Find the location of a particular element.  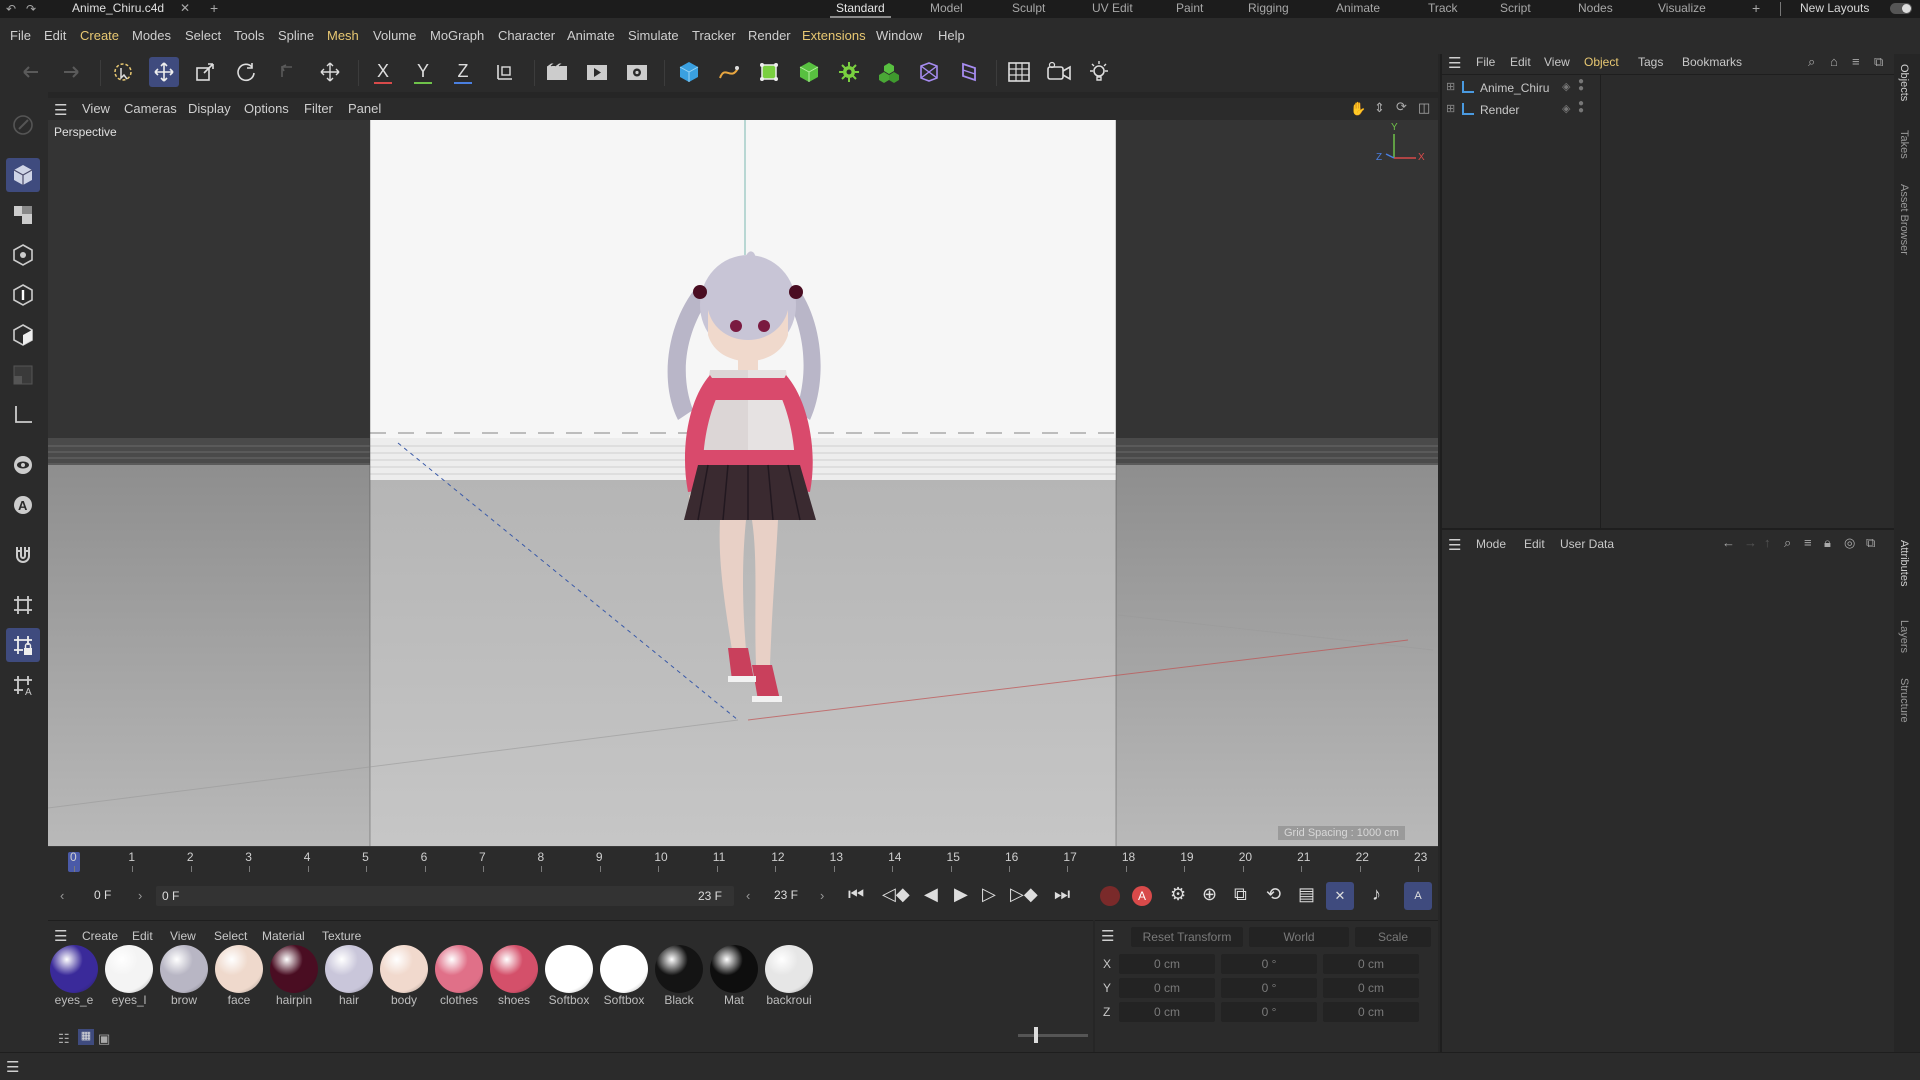

menu-simulate: Simulate is located at coordinates (653, 35).